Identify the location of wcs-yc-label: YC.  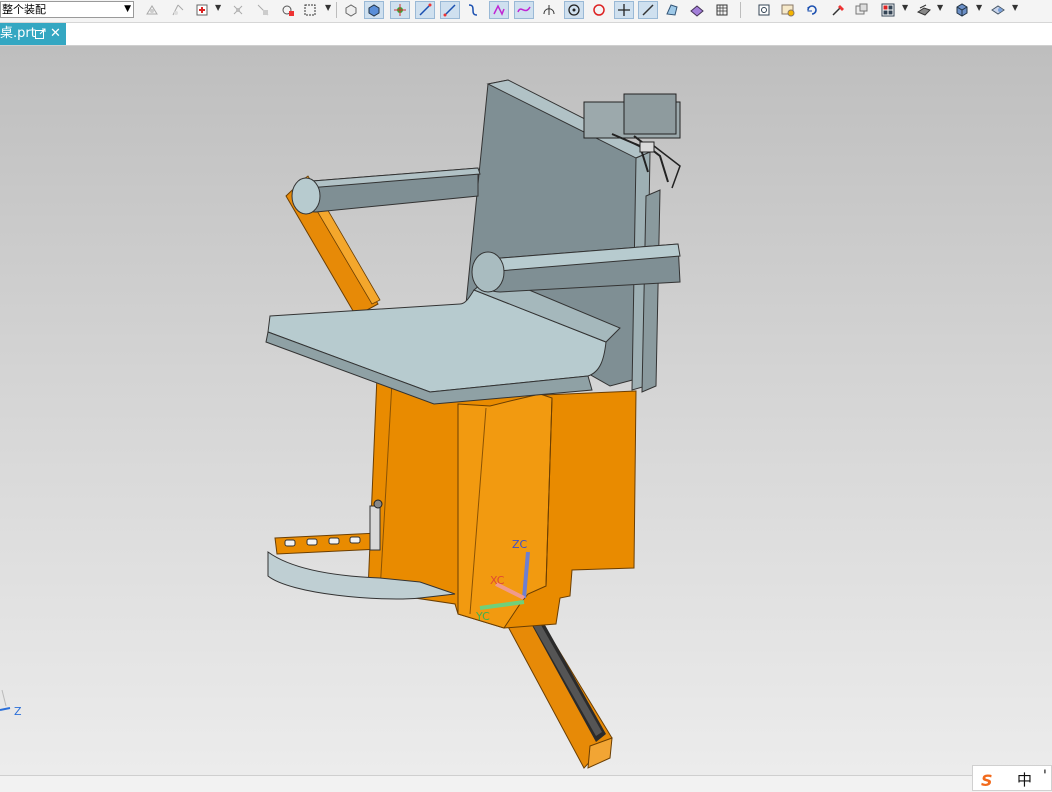
(482, 616).